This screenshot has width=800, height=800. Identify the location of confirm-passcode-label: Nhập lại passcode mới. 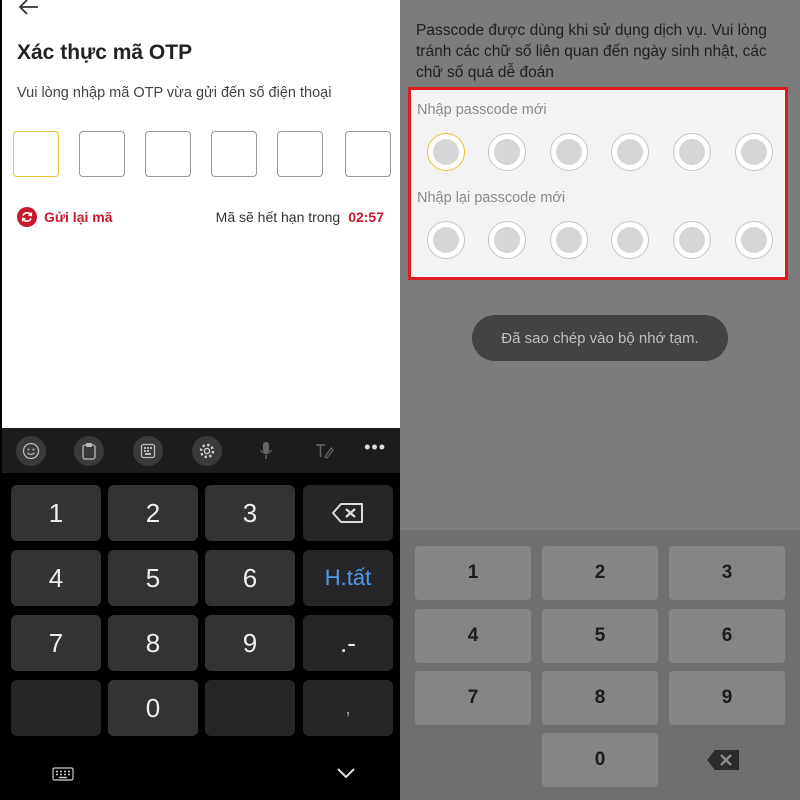
(491, 198).